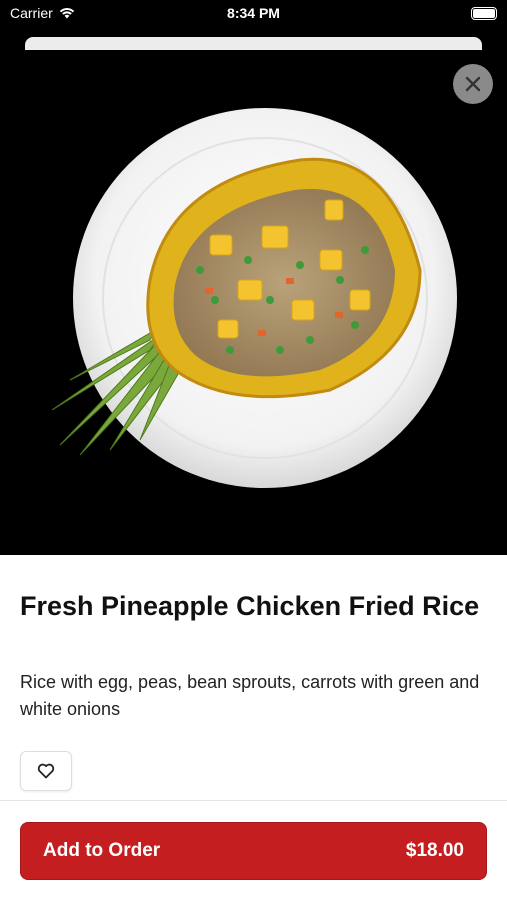  What do you see at coordinates (253, 44) in the screenshot?
I see `sheet-background` at bounding box center [253, 44].